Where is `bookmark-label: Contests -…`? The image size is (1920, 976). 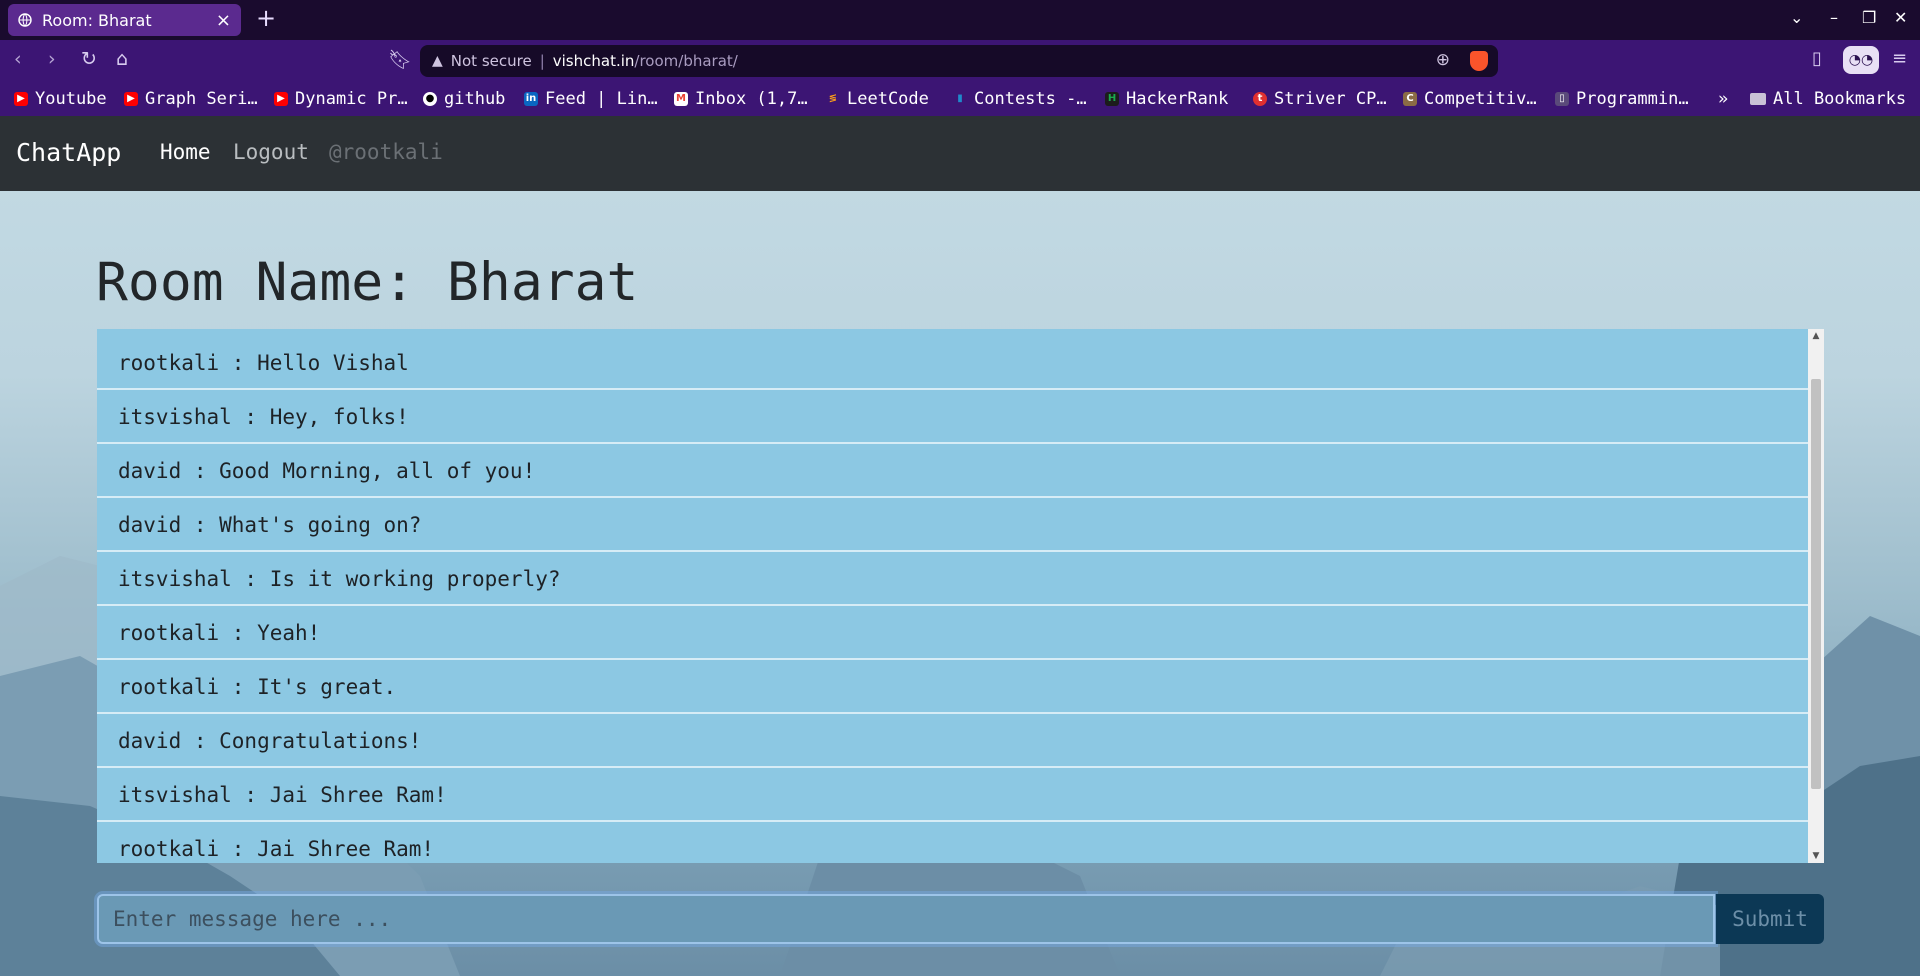
bookmark-label: Contests -… is located at coordinates (1030, 99).